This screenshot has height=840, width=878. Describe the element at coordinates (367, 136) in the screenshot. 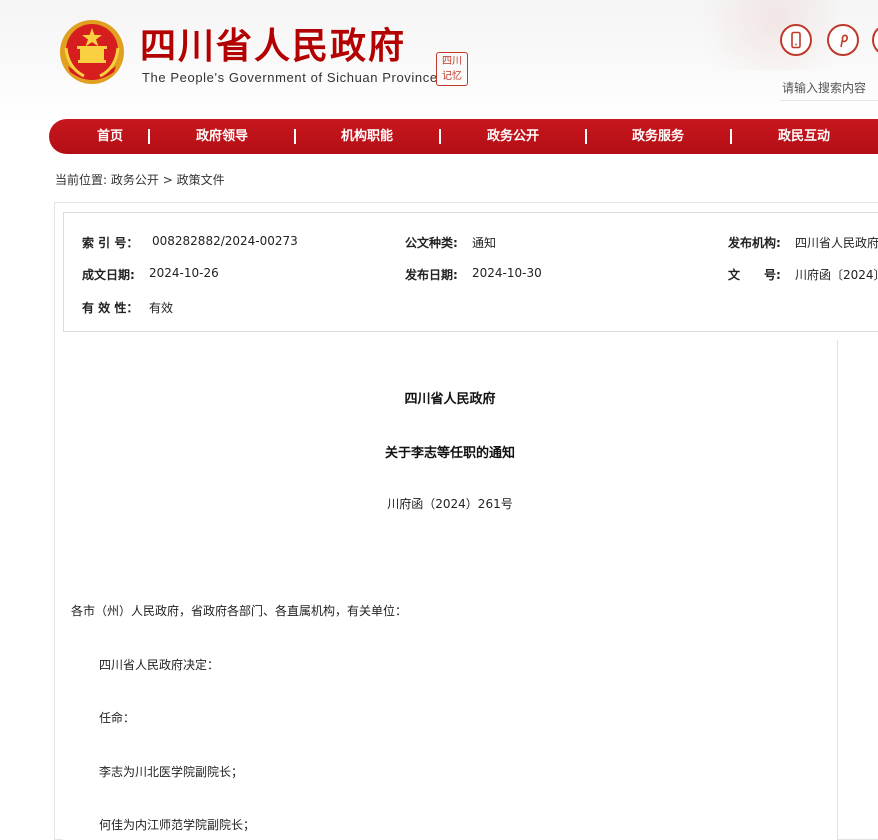

I see `nav-item-functions: 机构职能` at that location.